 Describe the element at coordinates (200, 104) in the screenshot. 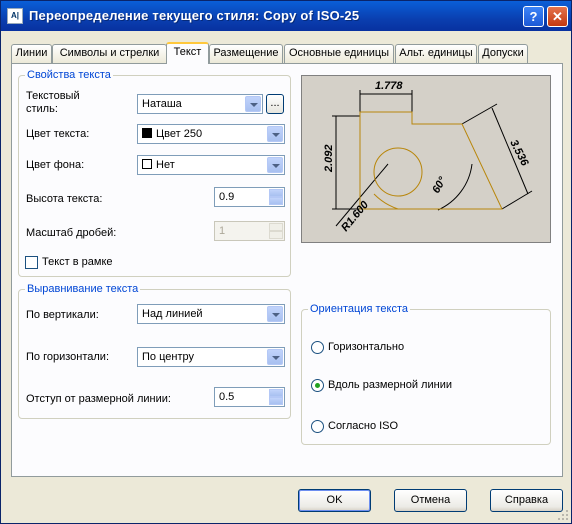

I see `text-style-select: Наташа` at that location.